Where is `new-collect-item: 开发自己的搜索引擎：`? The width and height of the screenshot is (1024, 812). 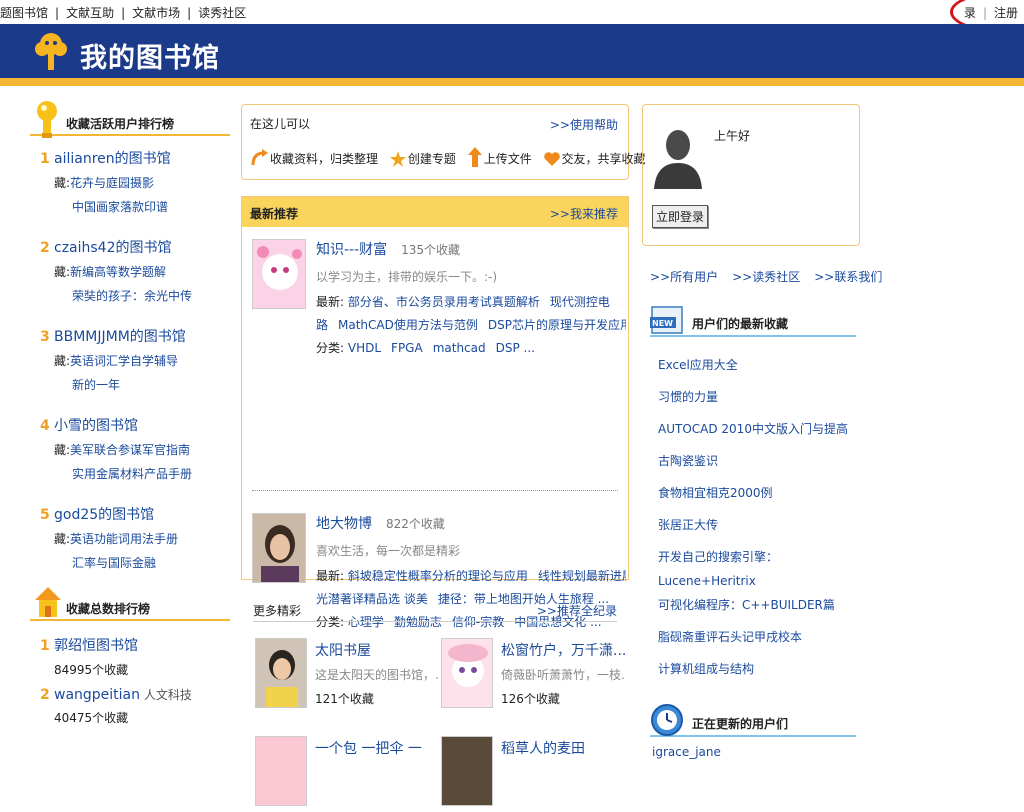
new-collect-item: 开发自己的搜索引擎： is located at coordinates (759, 557).